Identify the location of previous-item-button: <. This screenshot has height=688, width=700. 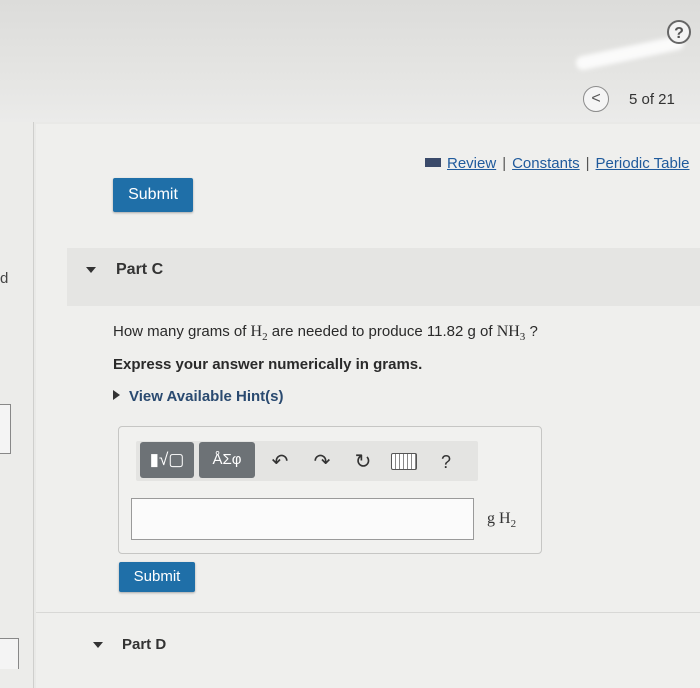
(596, 99).